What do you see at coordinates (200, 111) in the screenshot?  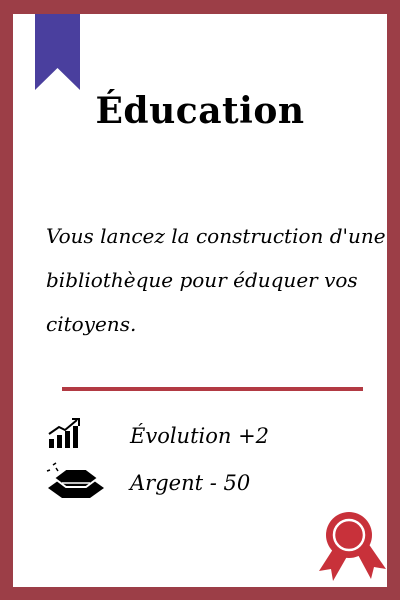 I see `card-title: Éducation` at bounding box center [200, 111].